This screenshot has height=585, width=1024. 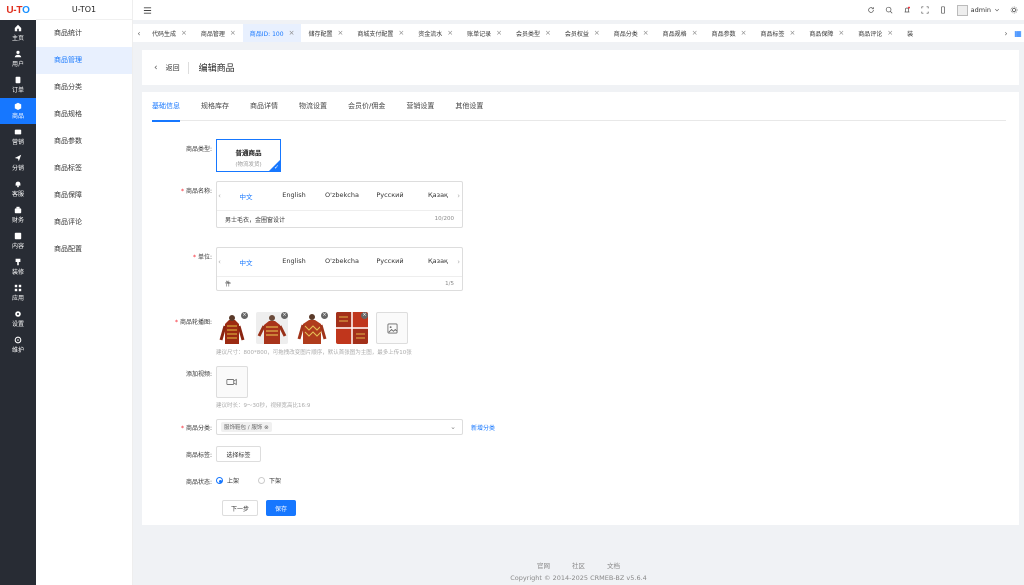 I want to click on nav-item: 财务, so click(x=18, y=215).